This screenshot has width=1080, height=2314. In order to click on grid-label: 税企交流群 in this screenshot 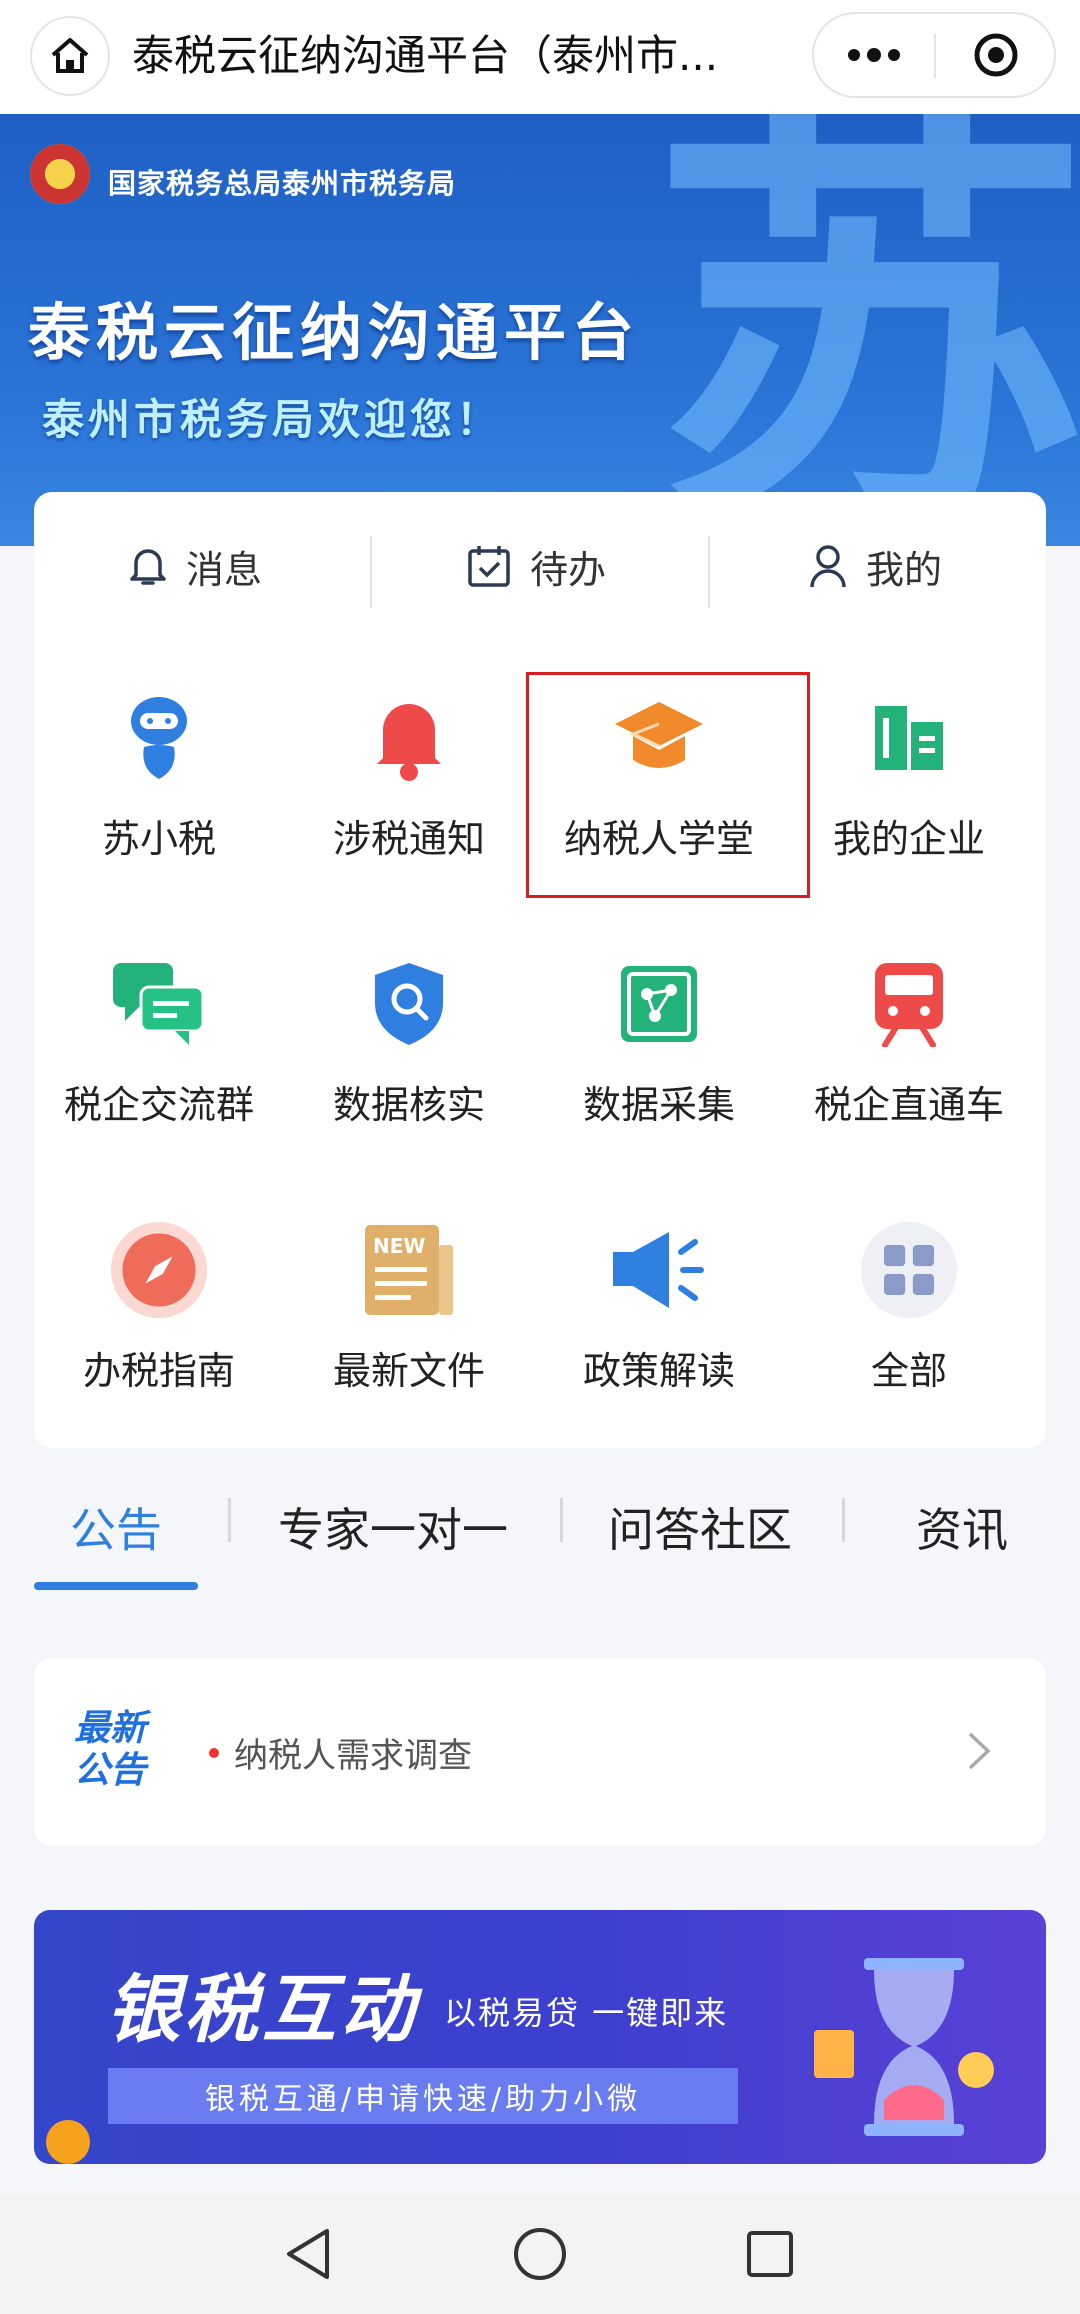, I will do `click(158, 1105)`.